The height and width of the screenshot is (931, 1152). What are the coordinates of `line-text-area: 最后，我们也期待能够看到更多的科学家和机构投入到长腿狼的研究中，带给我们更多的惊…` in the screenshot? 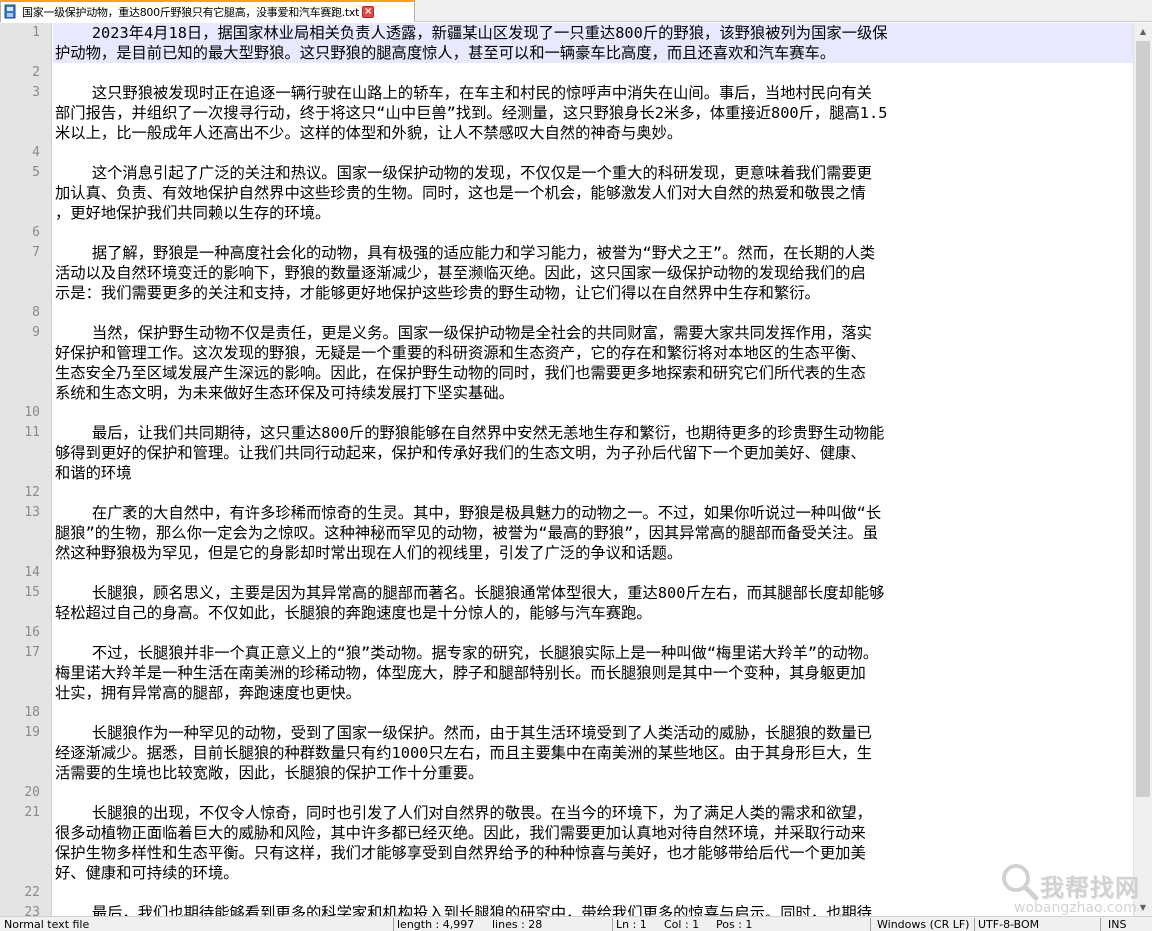 It's located at (593, 909).